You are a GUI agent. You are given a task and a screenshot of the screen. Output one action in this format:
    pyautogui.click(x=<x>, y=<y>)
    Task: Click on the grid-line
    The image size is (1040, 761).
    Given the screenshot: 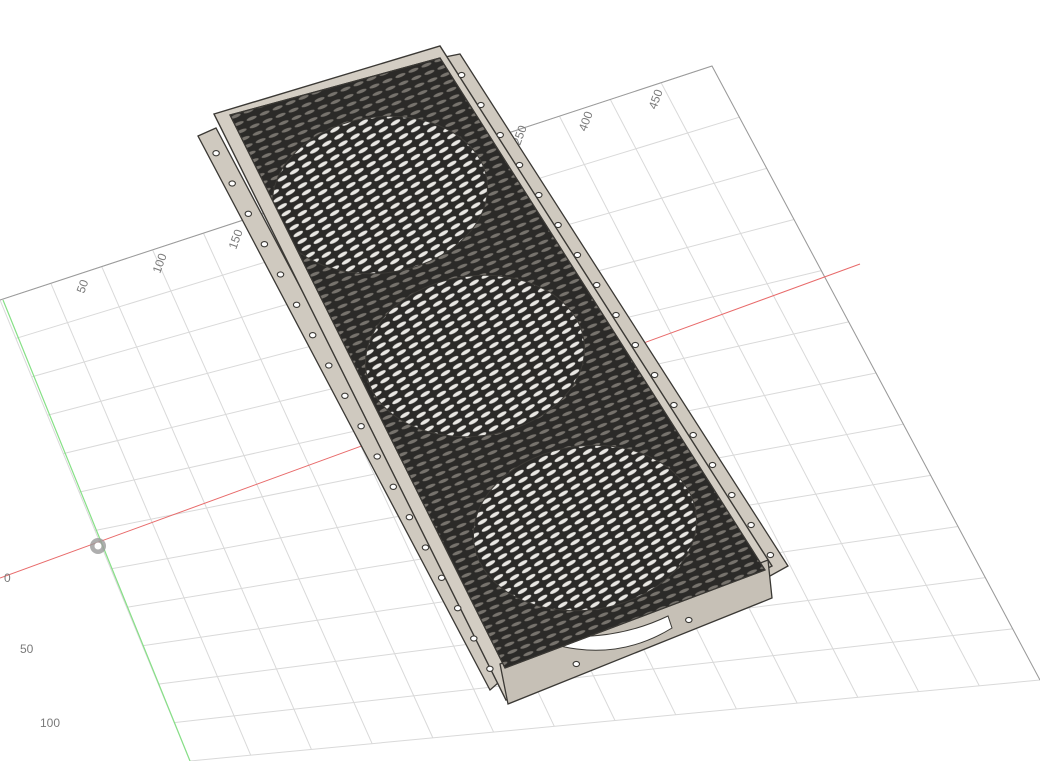 What is the action you would take?
    pyautogui.click(x=614, y=720)
    